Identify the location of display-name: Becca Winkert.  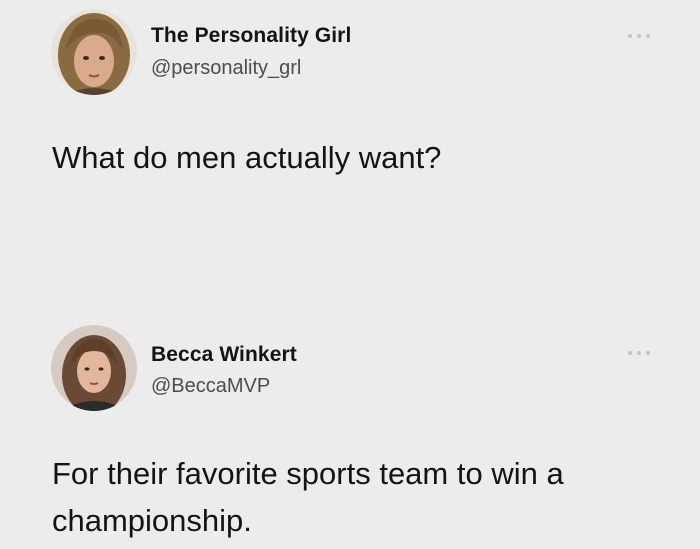
(224, 355).